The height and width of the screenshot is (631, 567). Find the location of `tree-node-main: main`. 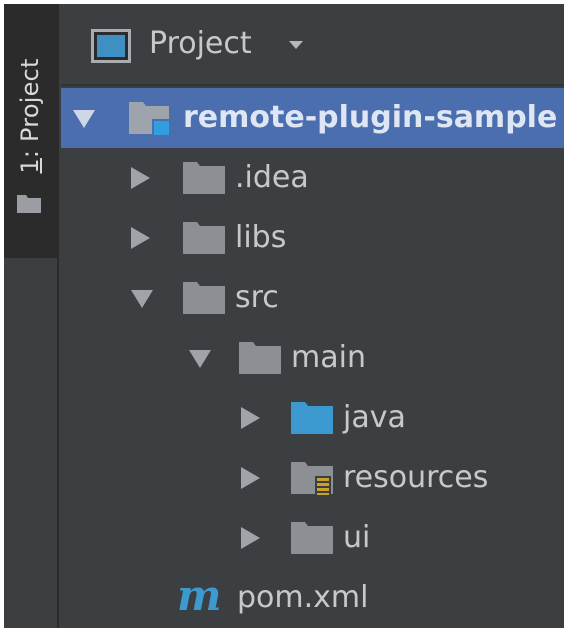

tree-node-main: main is located at coordinates (312, 358).